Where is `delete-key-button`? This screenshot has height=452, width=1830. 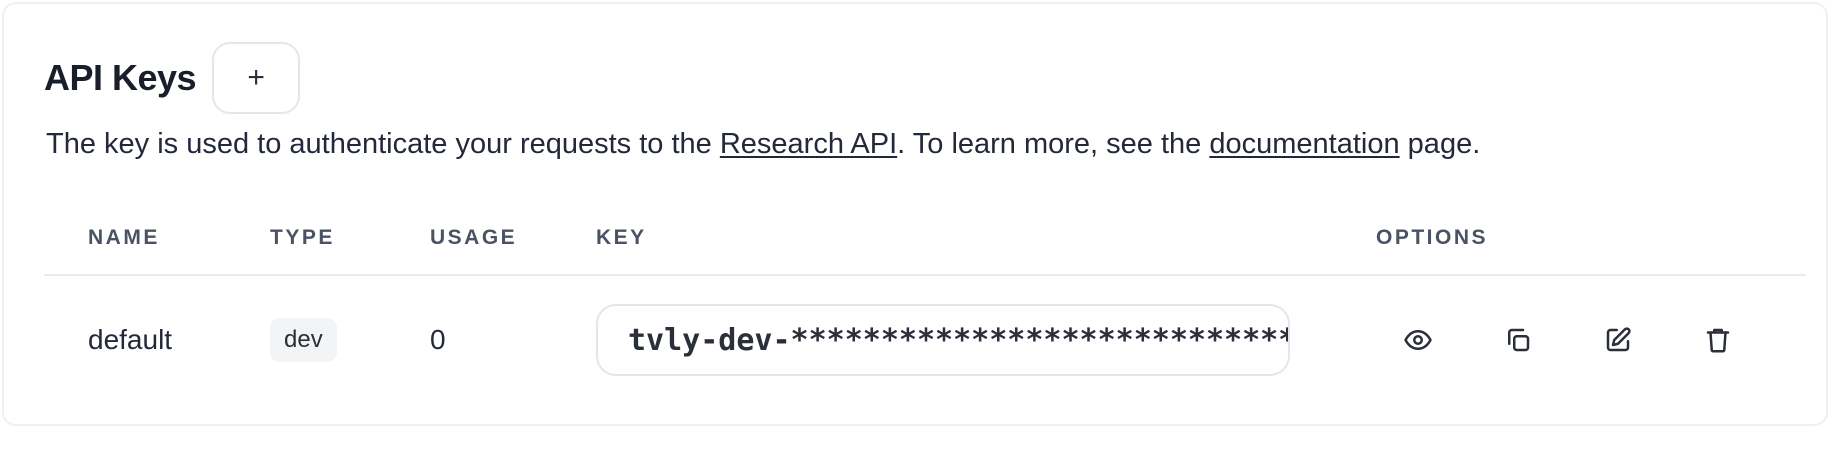 delete-key-button is located at coordinates (1718, 340).